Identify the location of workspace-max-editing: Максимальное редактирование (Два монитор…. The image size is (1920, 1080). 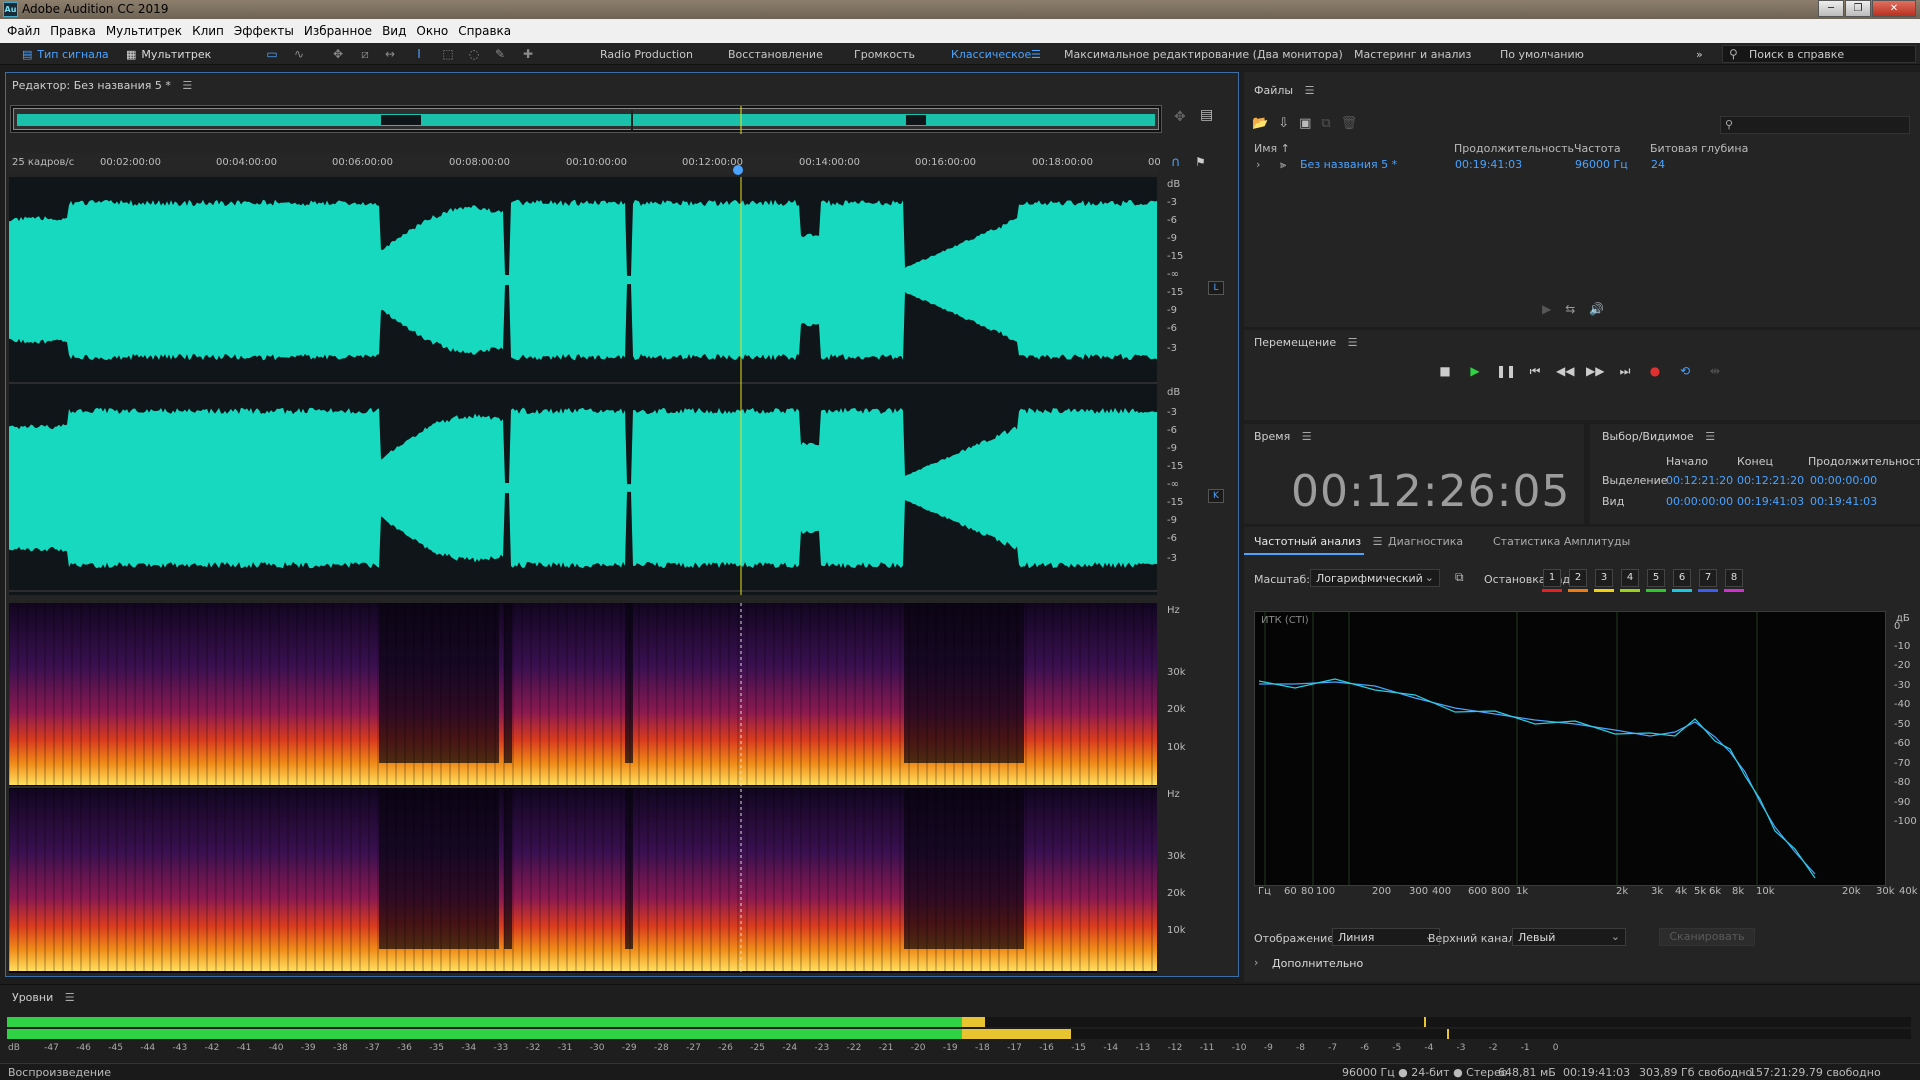
(1203, 54).